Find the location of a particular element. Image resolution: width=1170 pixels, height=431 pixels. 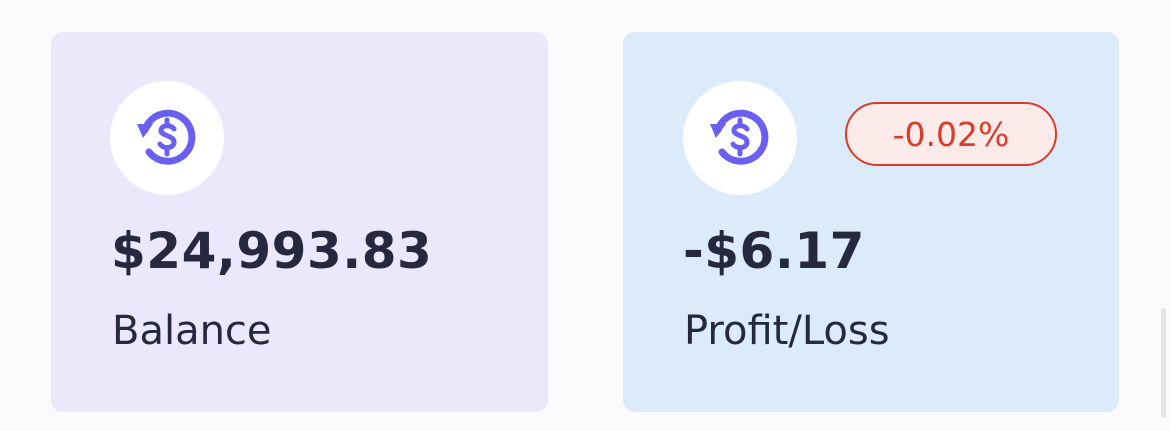

change-percent-badge: -0.02% is located at coordinates (951, 134).